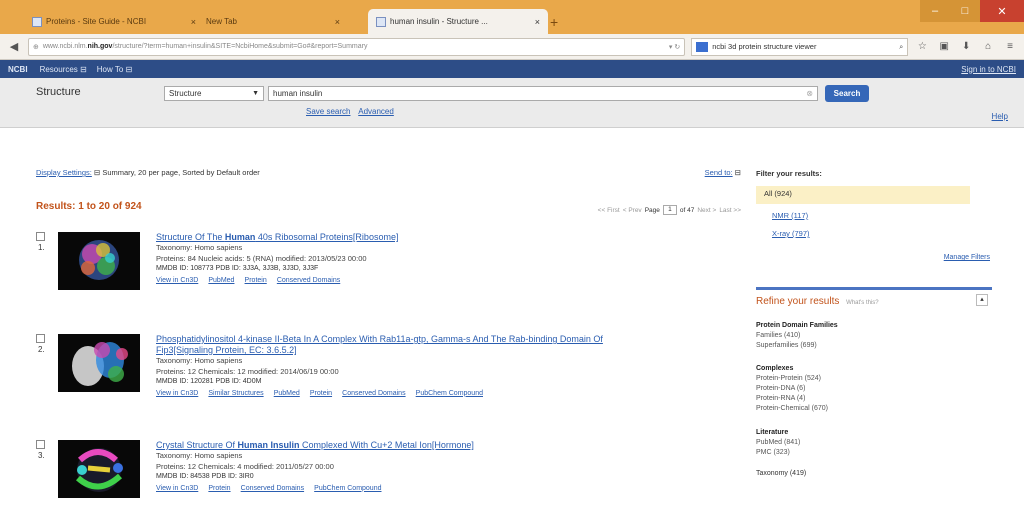  What do you see at coordinates (966, 46) in the screenshot?
I see `download-icon: ⬇` at bounding box center [966, 46].